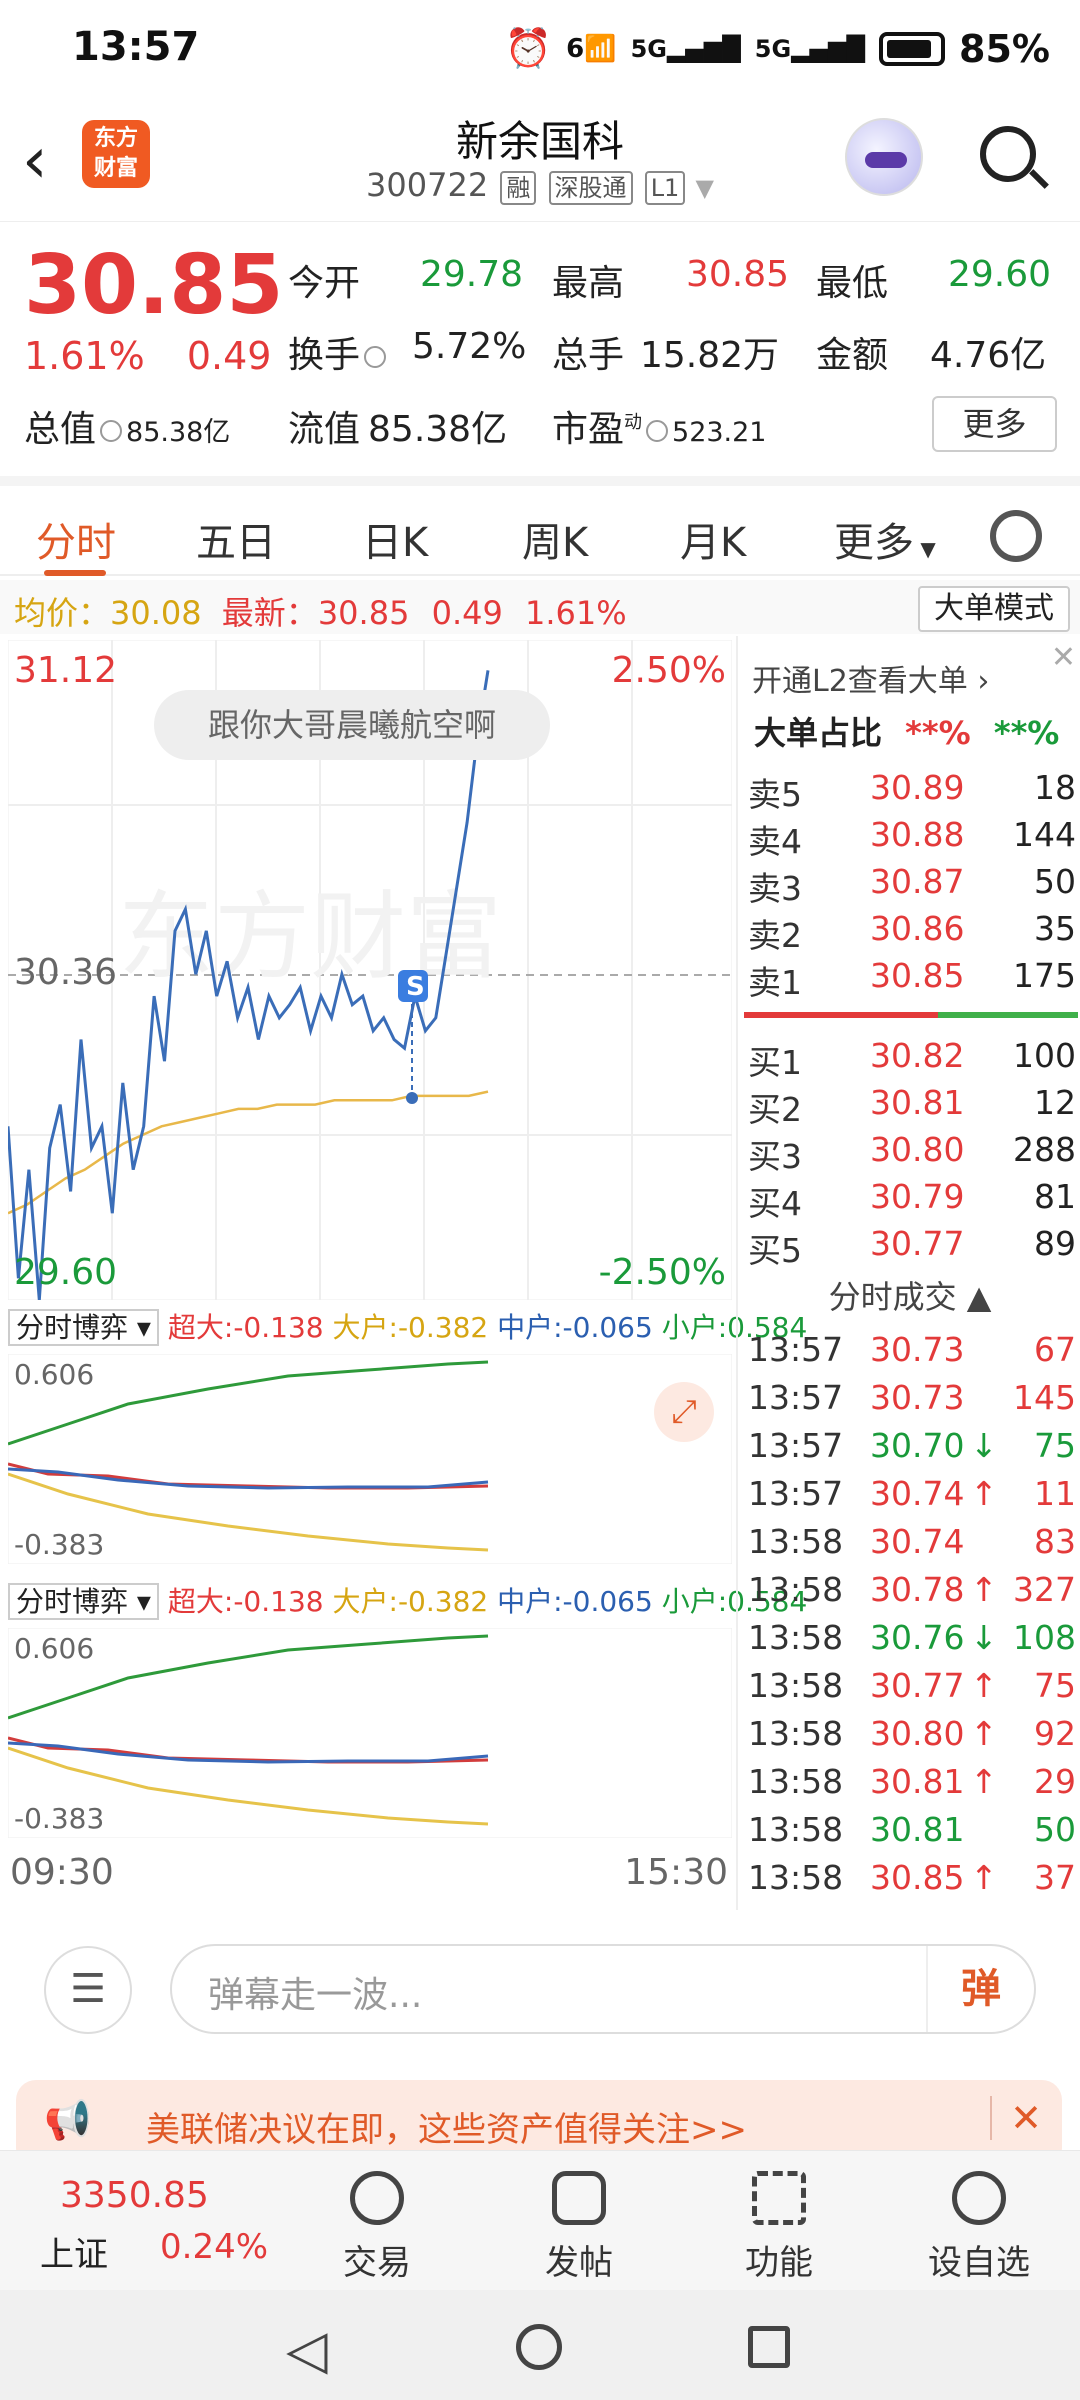 This screenshot has width=1080, height=2400. What do you see at coordinates (214, 2247) in the screenshot?
I see `index-percent: 0.24%` at bounding box center [214, 2247].